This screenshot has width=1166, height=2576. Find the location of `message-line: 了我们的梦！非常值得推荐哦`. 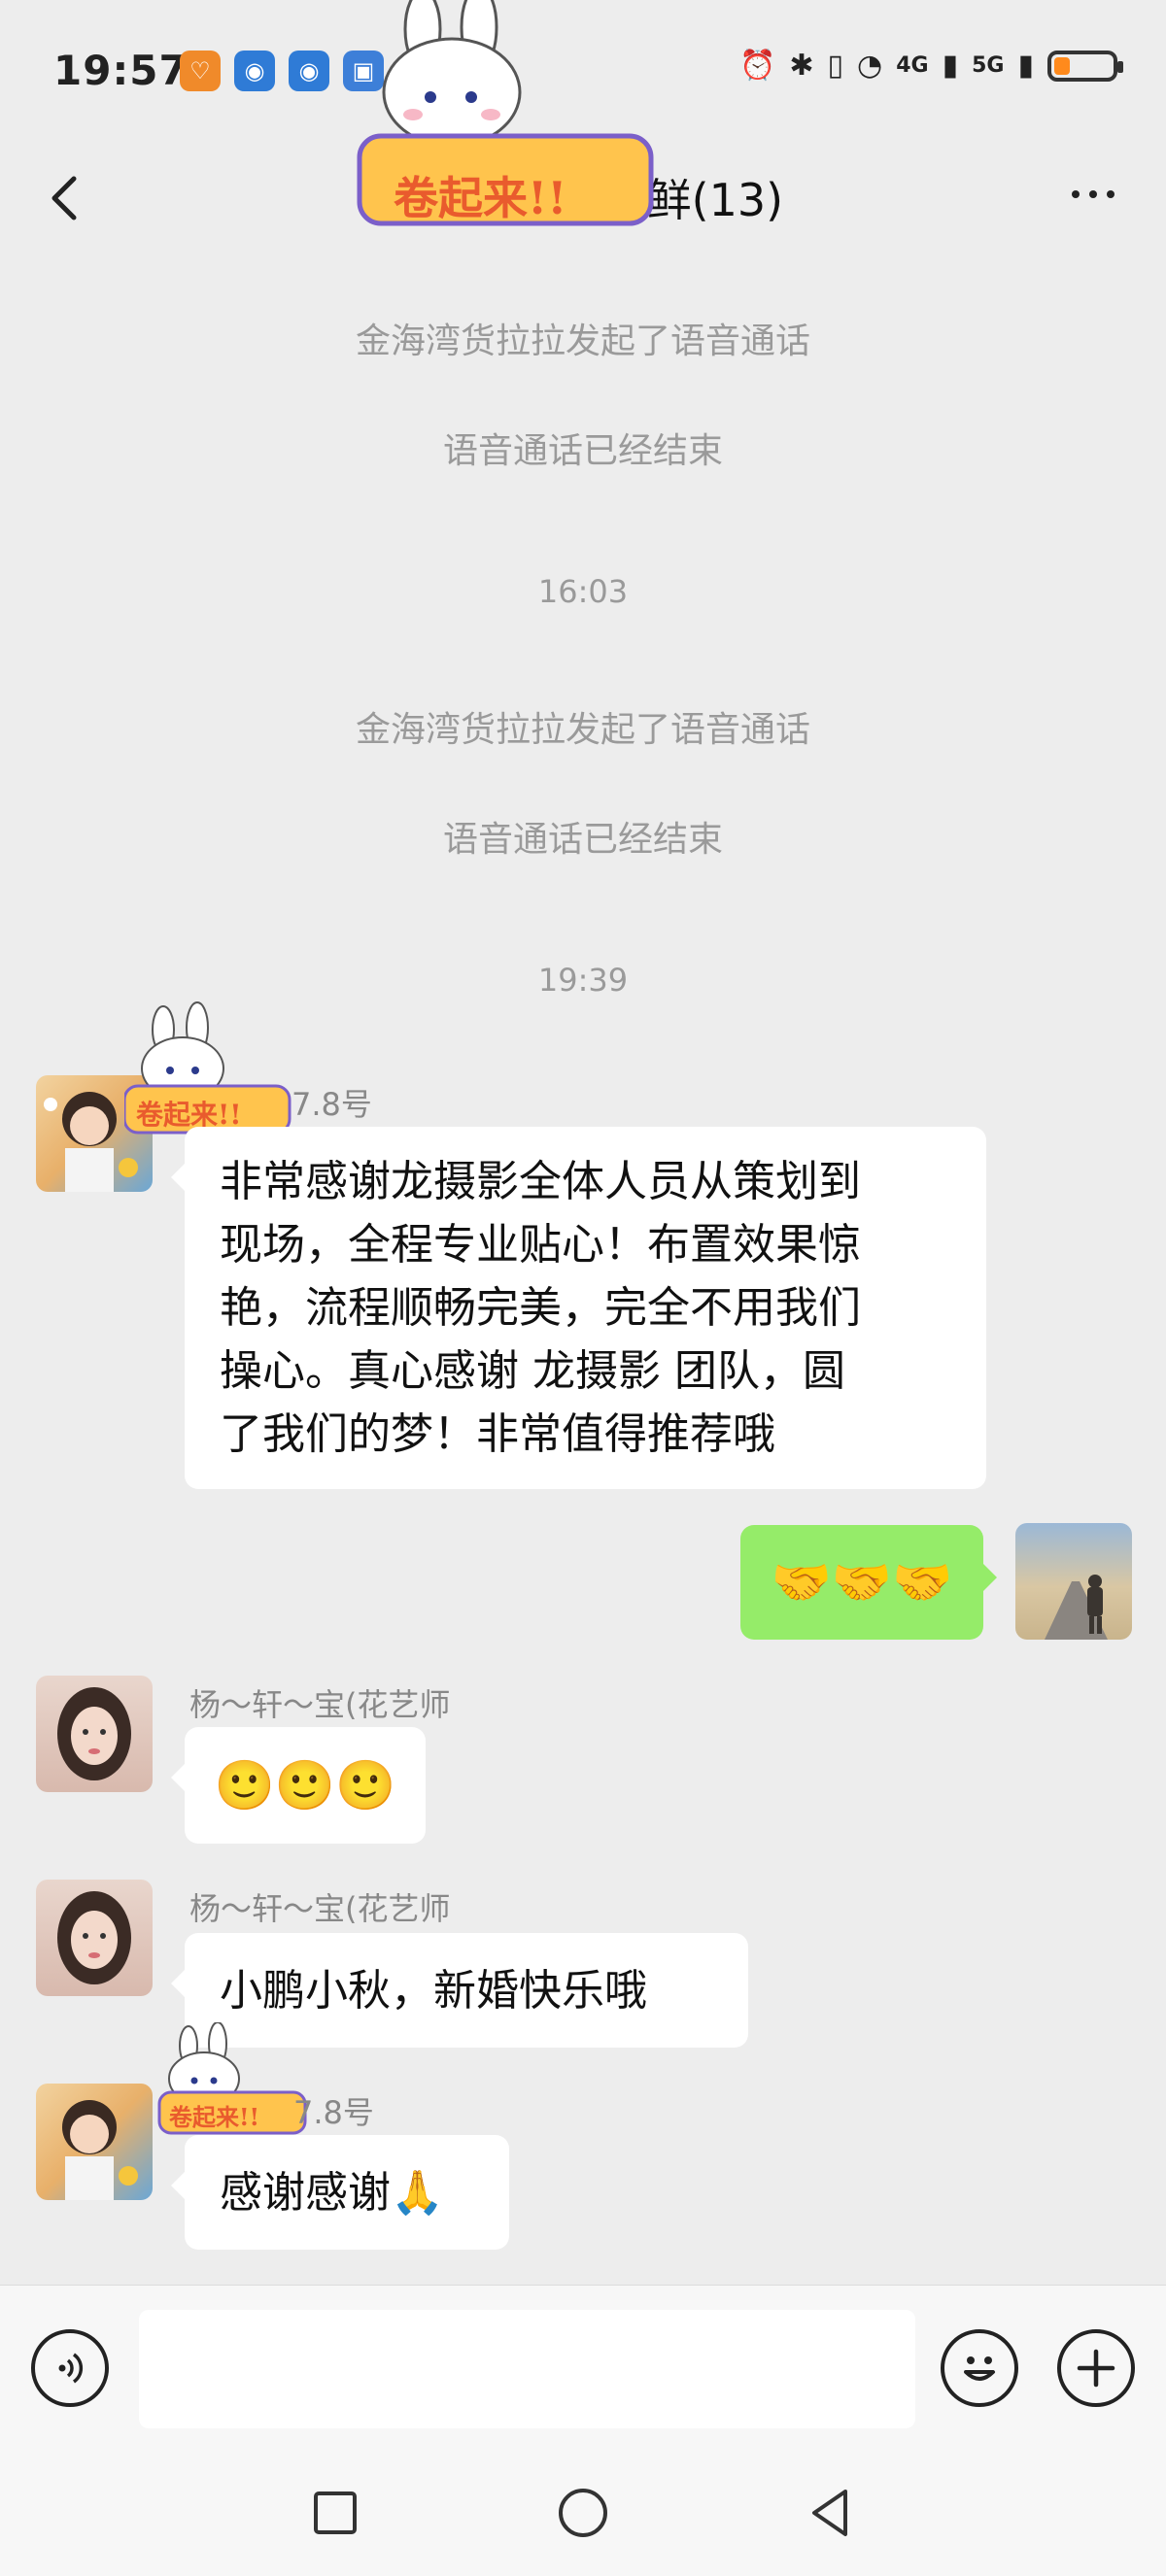

message-line: 了我们的梦！非常值得推荐哦 is located at coordinates (497, 1434).